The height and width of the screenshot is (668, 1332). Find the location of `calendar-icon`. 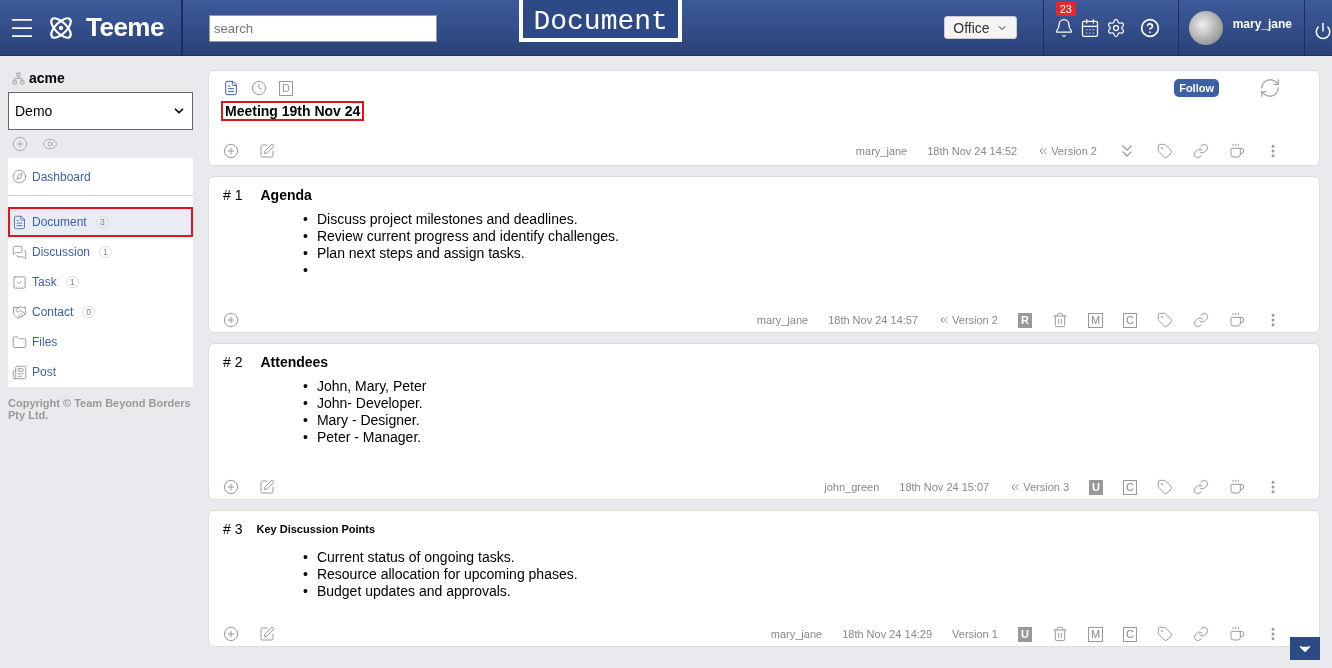

calendar-icon is located at coordinates (1089, 27).